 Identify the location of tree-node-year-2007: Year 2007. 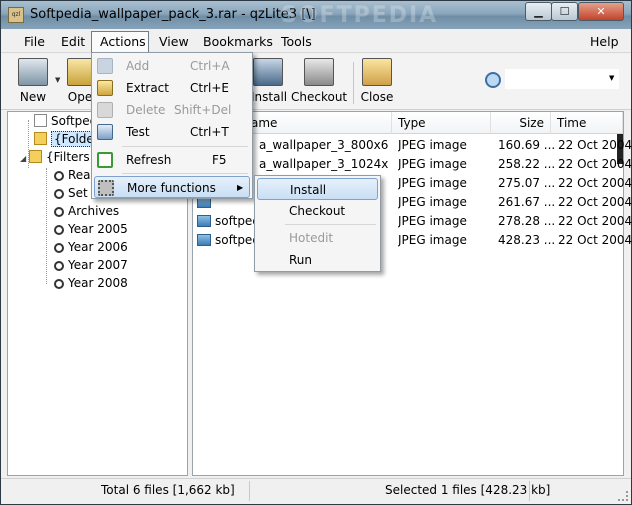
(91, 265).